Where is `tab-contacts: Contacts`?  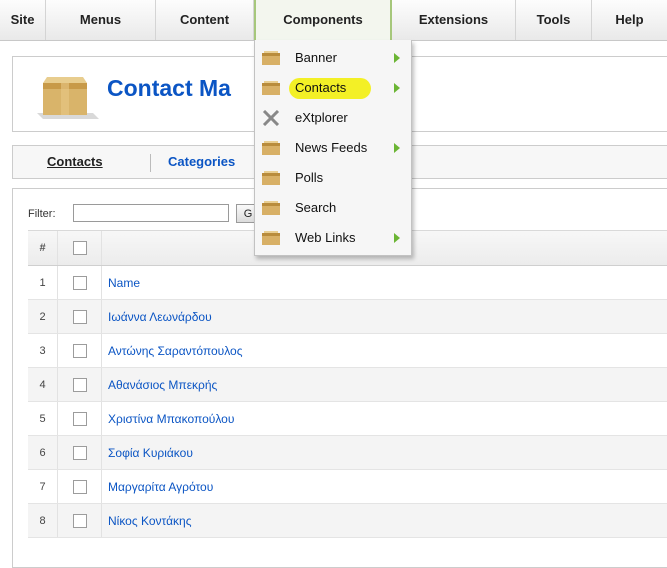 tab-contacts: Contacts is located at coordinates (75, 161).